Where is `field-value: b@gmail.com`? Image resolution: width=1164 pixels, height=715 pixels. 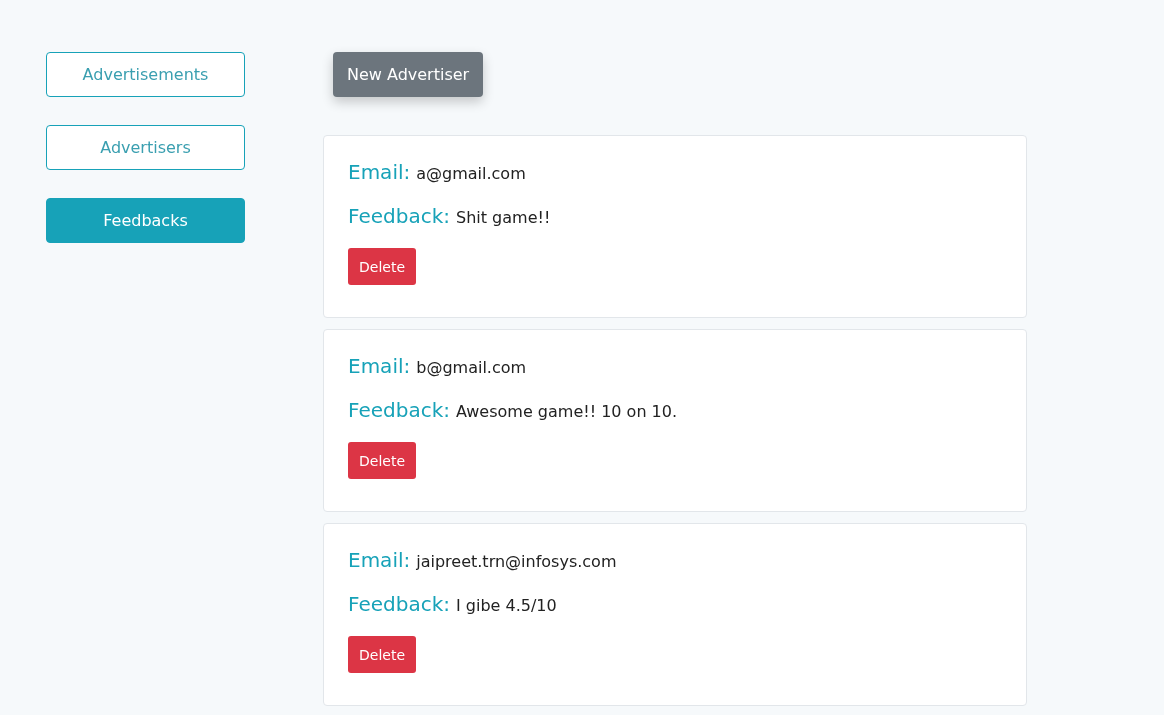 field-value: b@gmail.com is located at coordinates (471, 367).